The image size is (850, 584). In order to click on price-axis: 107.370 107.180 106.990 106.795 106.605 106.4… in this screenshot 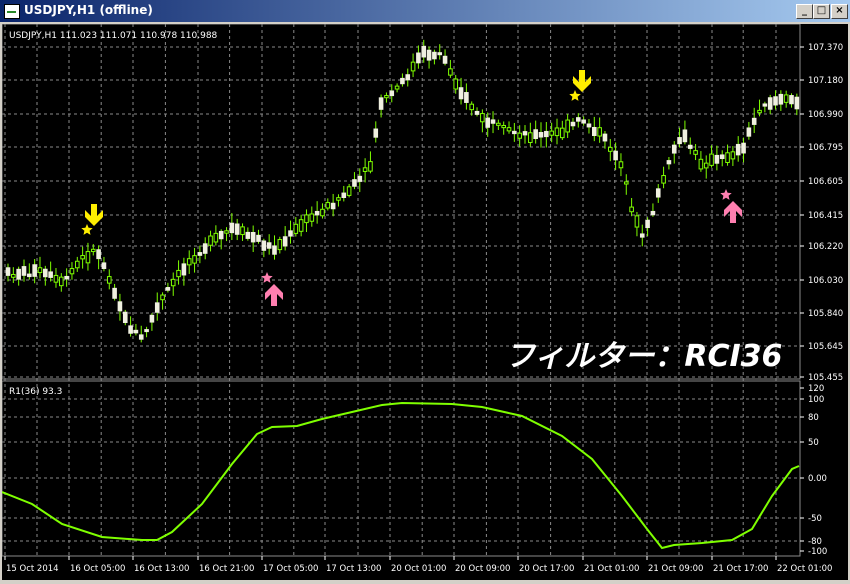, I will do `click(821, 213)`.